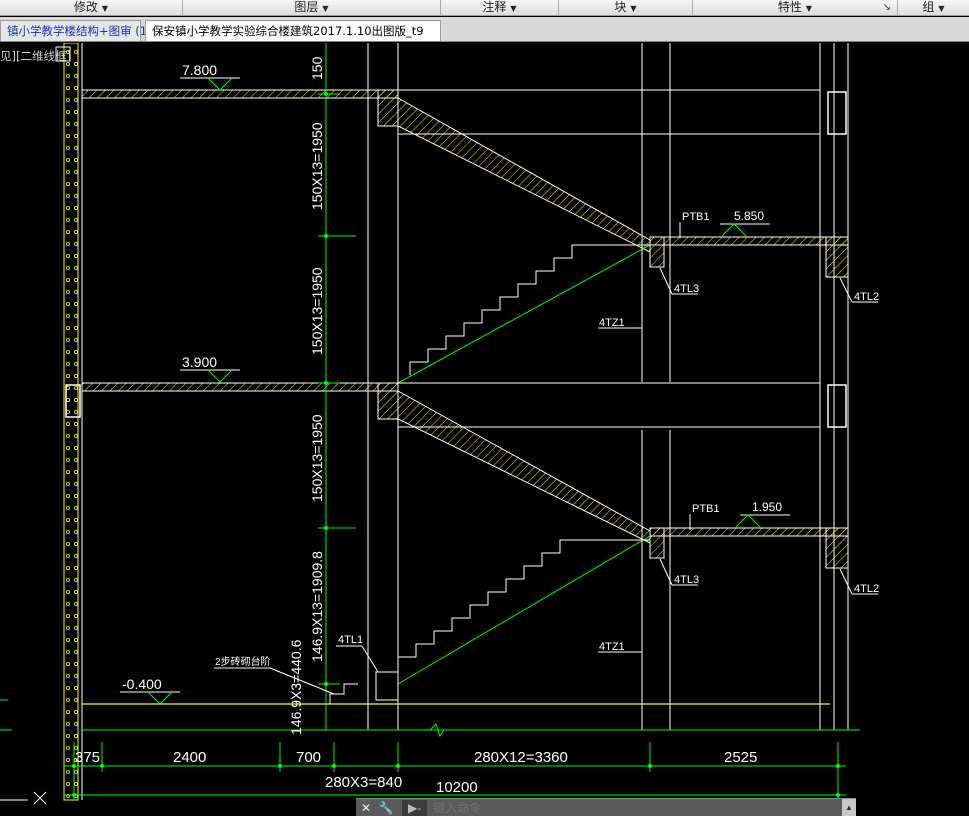 The width and height of the screenshot is (969, 816). What do you see at coordinates (317, 311) in the screenshot?
I see `vdim-2: 150X13=1950` at bounding box center [317, 311].